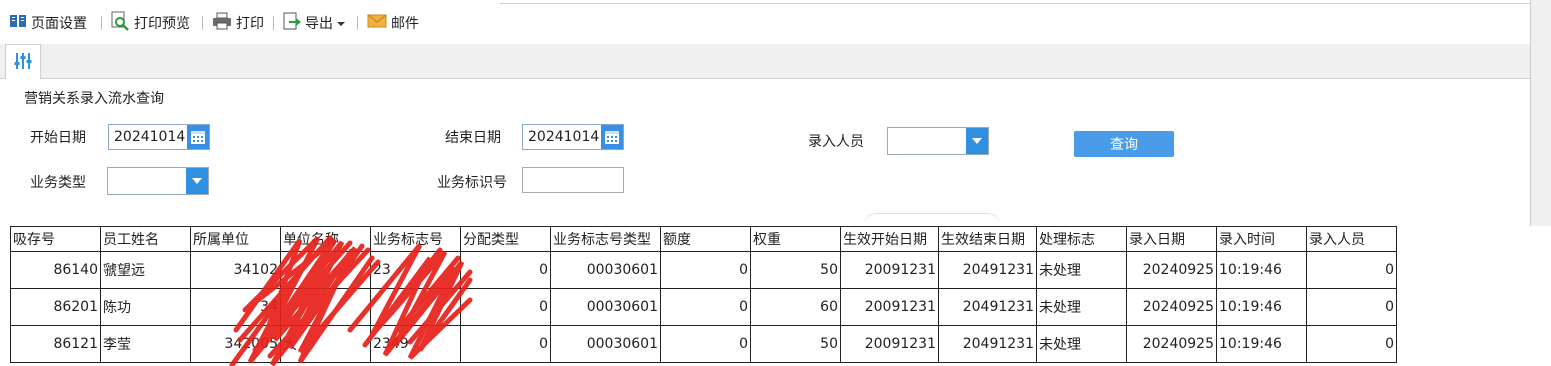  Describe the element at coordinates (58, 183) in the screenshot. I see `biz-type-label: 业务类型` at that location.